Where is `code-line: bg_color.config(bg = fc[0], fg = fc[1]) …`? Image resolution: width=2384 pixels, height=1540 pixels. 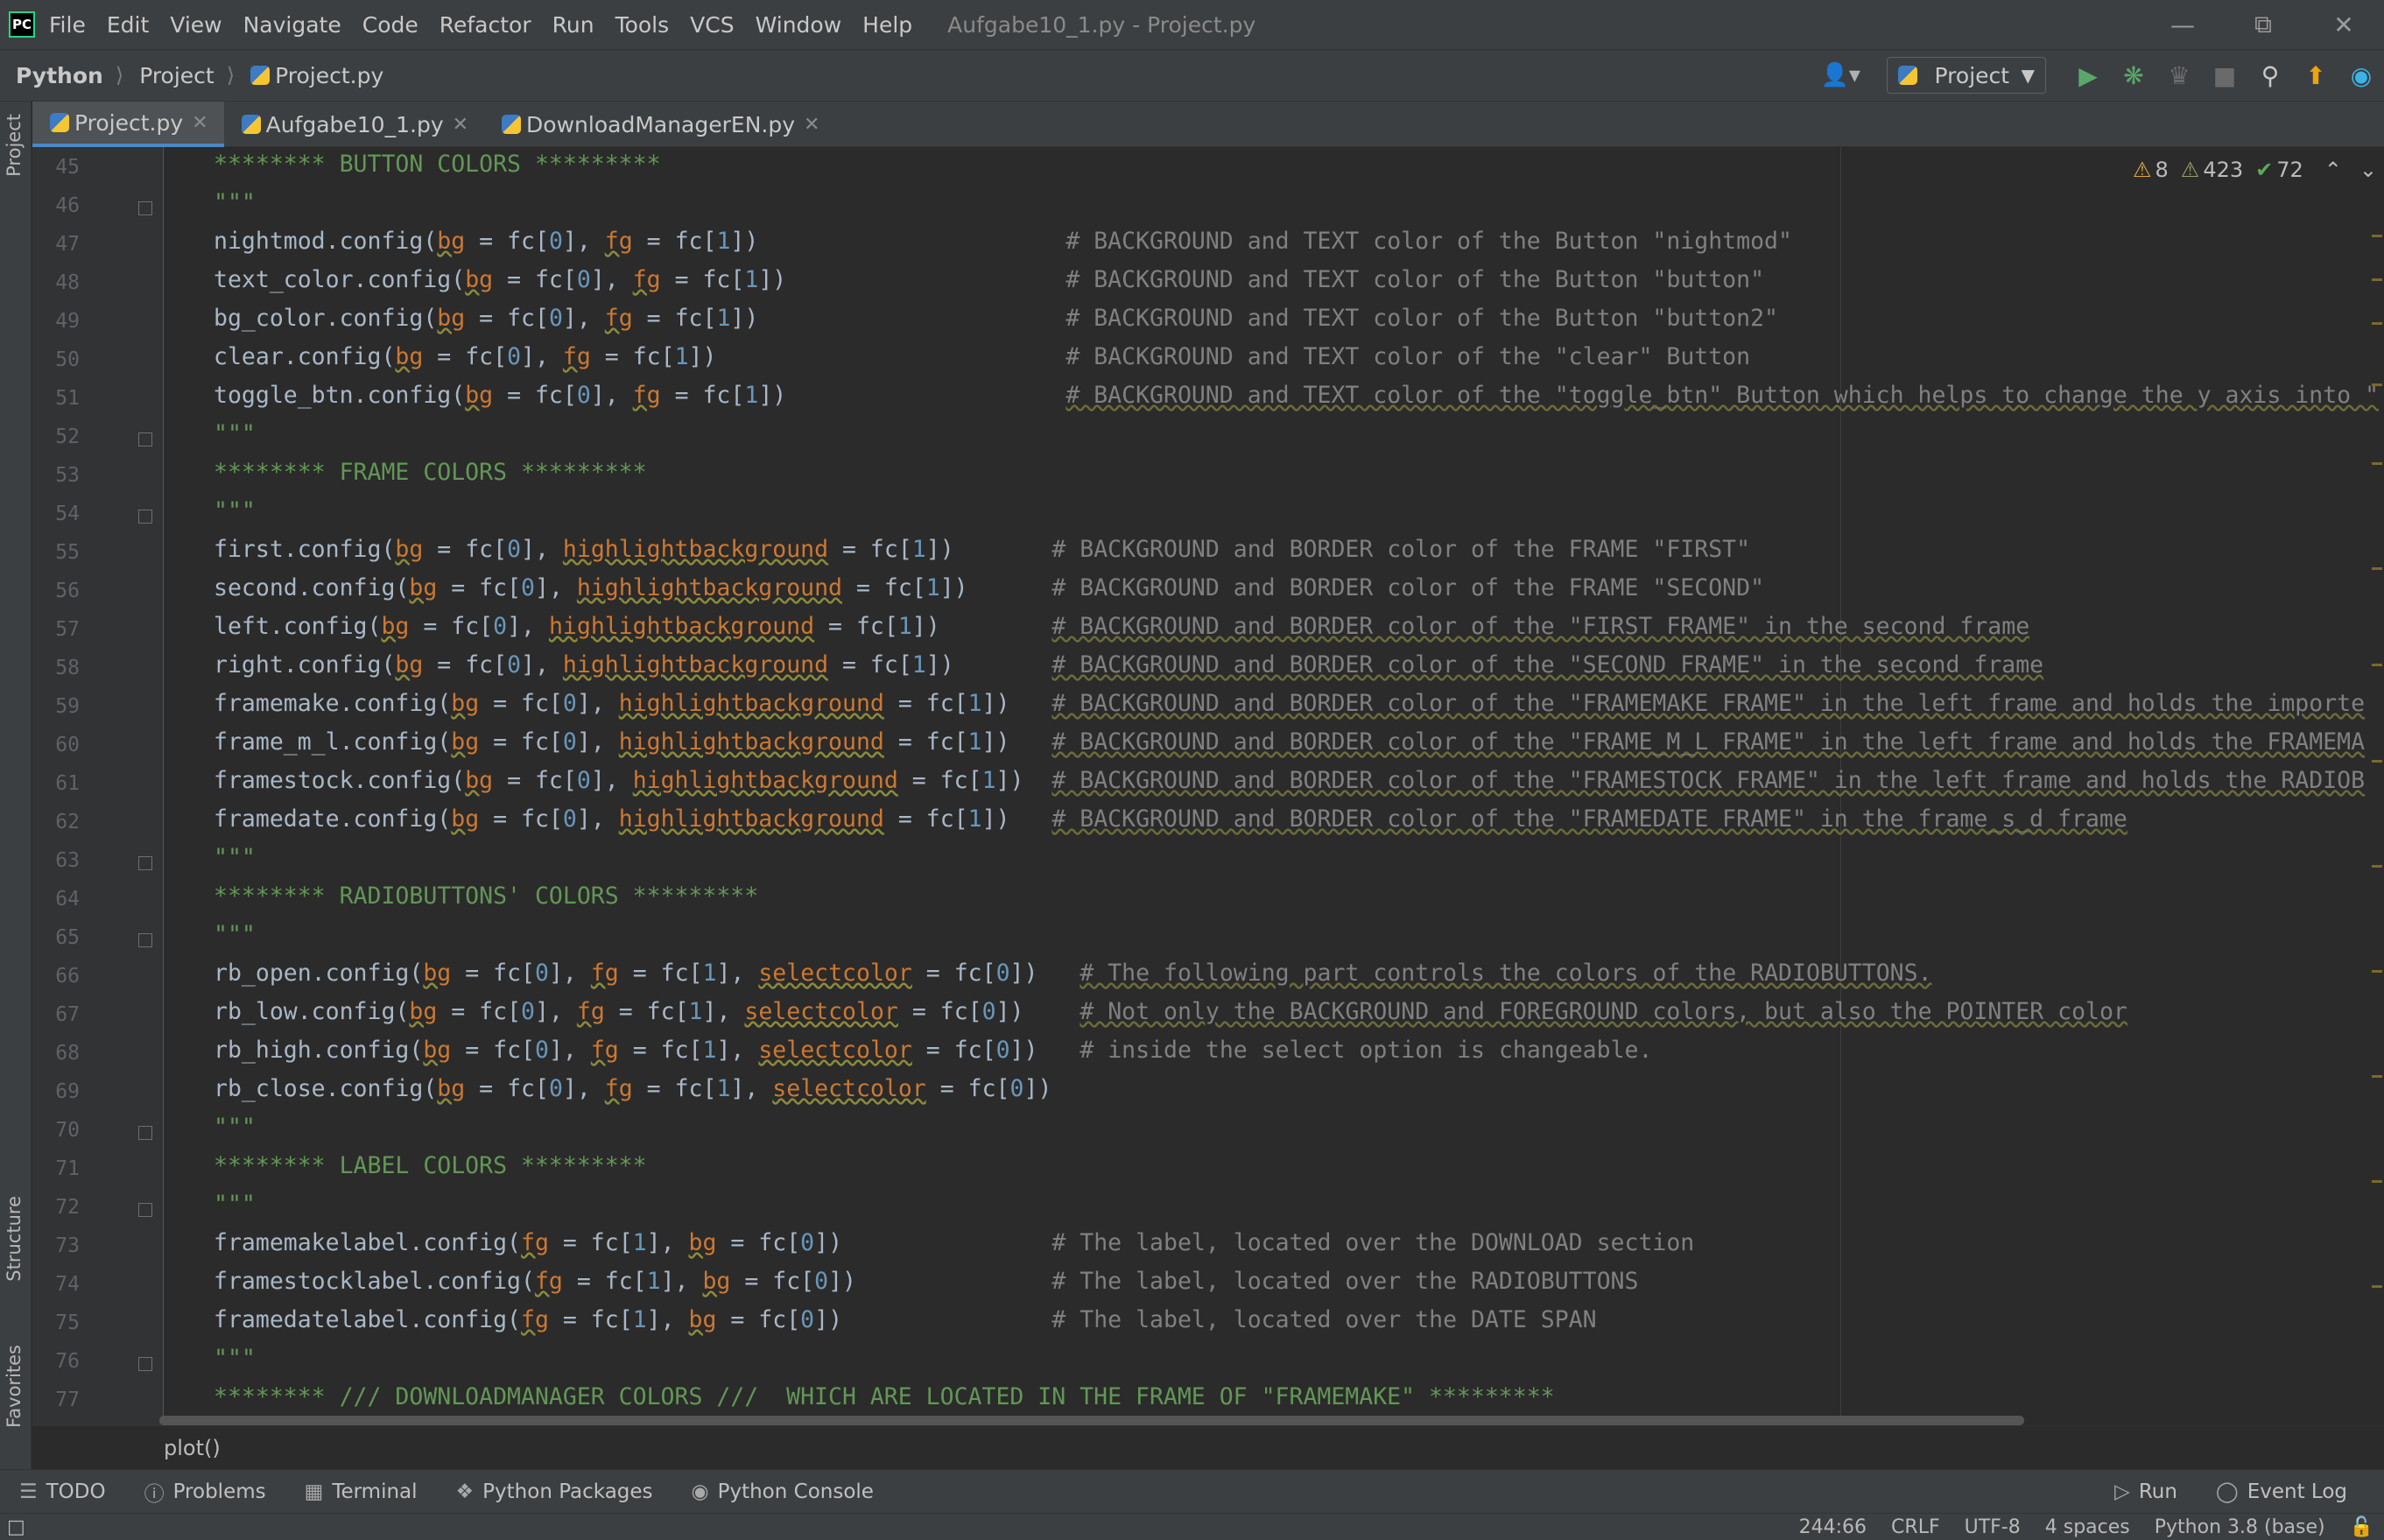
code-line: bg_color.config(bg = fc[0], fg = fc[1]) … is located at coordinates (996, 318).